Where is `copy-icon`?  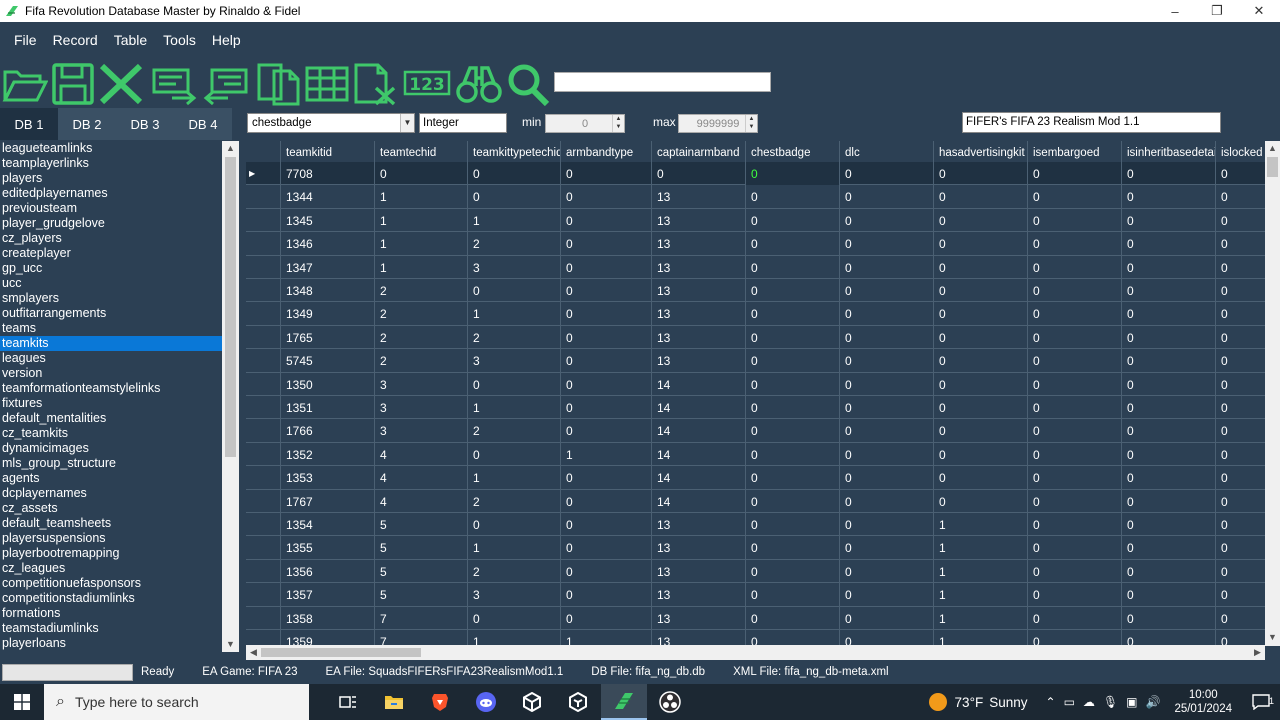 copy-icon is located at coordinates (279, 84).